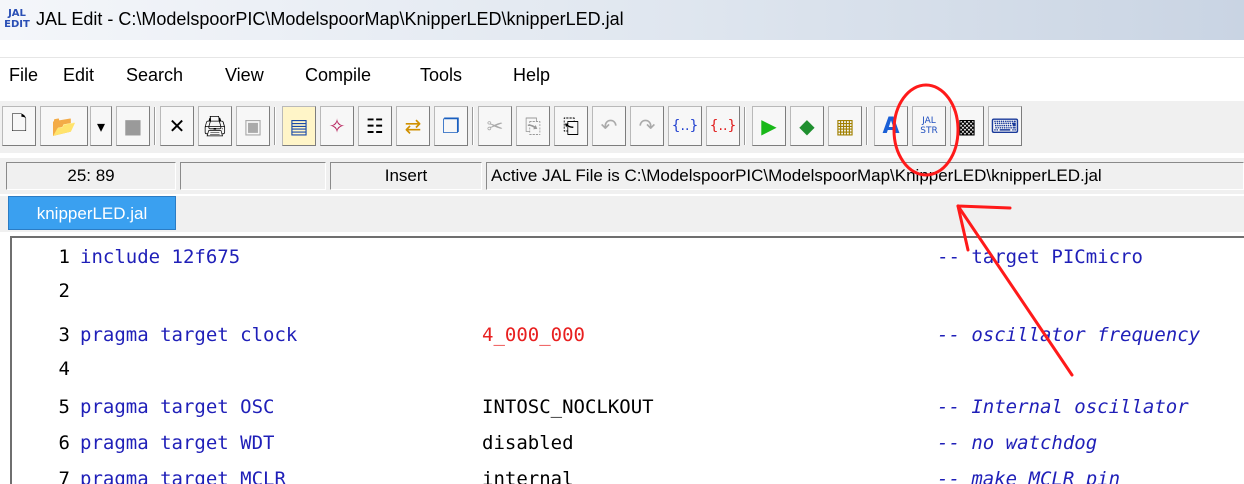 This screenshot has height=484, width=1244. I want to click on undo-button: ↶, so click(609, 126).